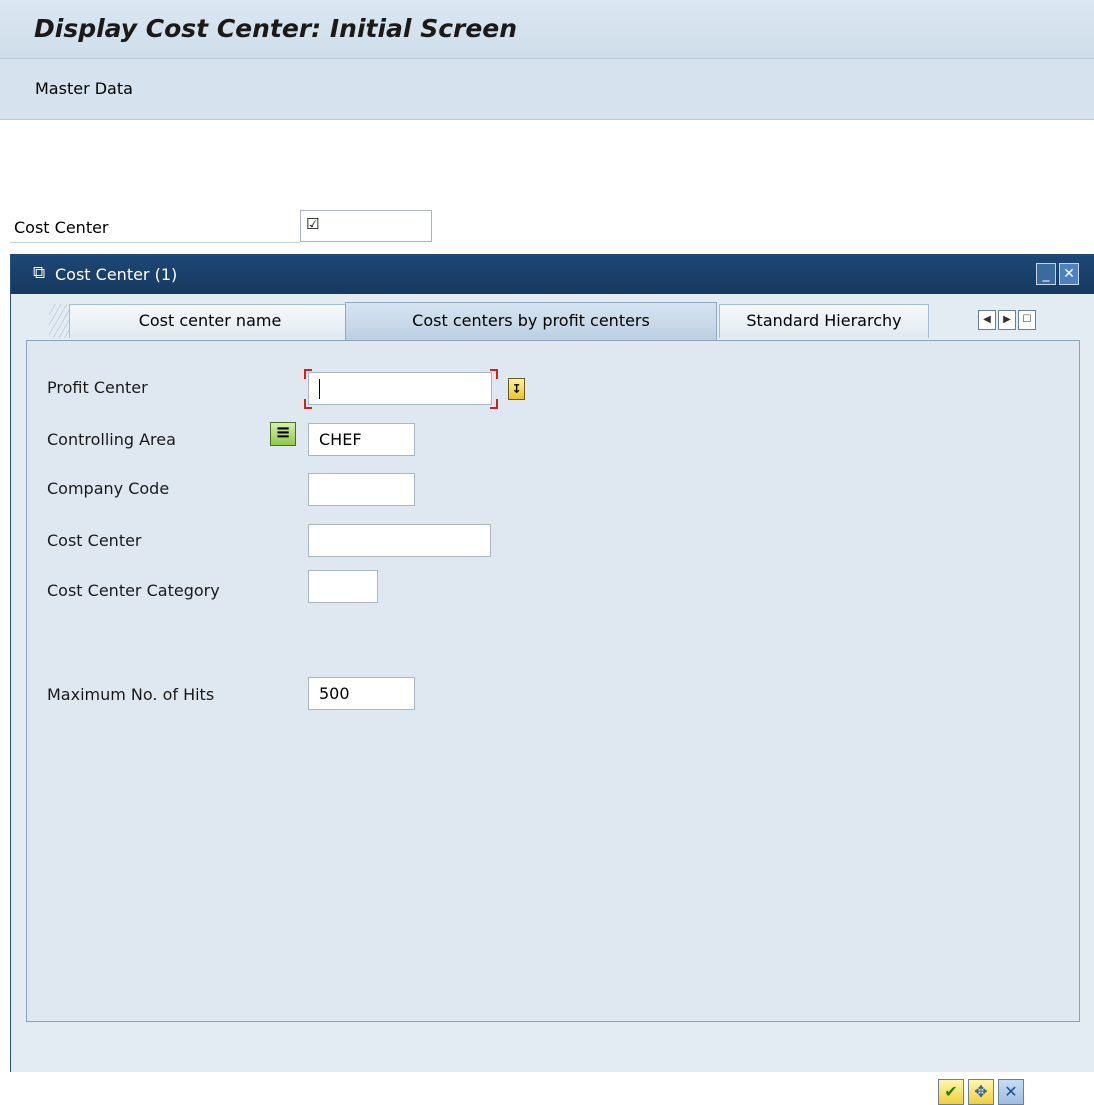  What do you see at coordinates (111, 439) in the screenshot?
I see `controlling-area-label: Controlling Area` at bounding box center [111, 439].